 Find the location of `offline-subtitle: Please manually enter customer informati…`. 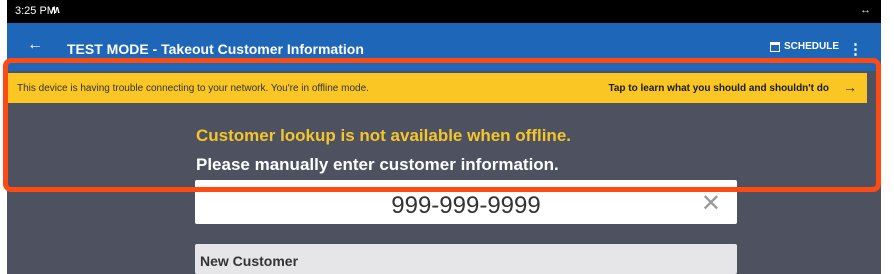

offline-subtitle: Please manually enter customer informati… is located at coordinates (377, 164).